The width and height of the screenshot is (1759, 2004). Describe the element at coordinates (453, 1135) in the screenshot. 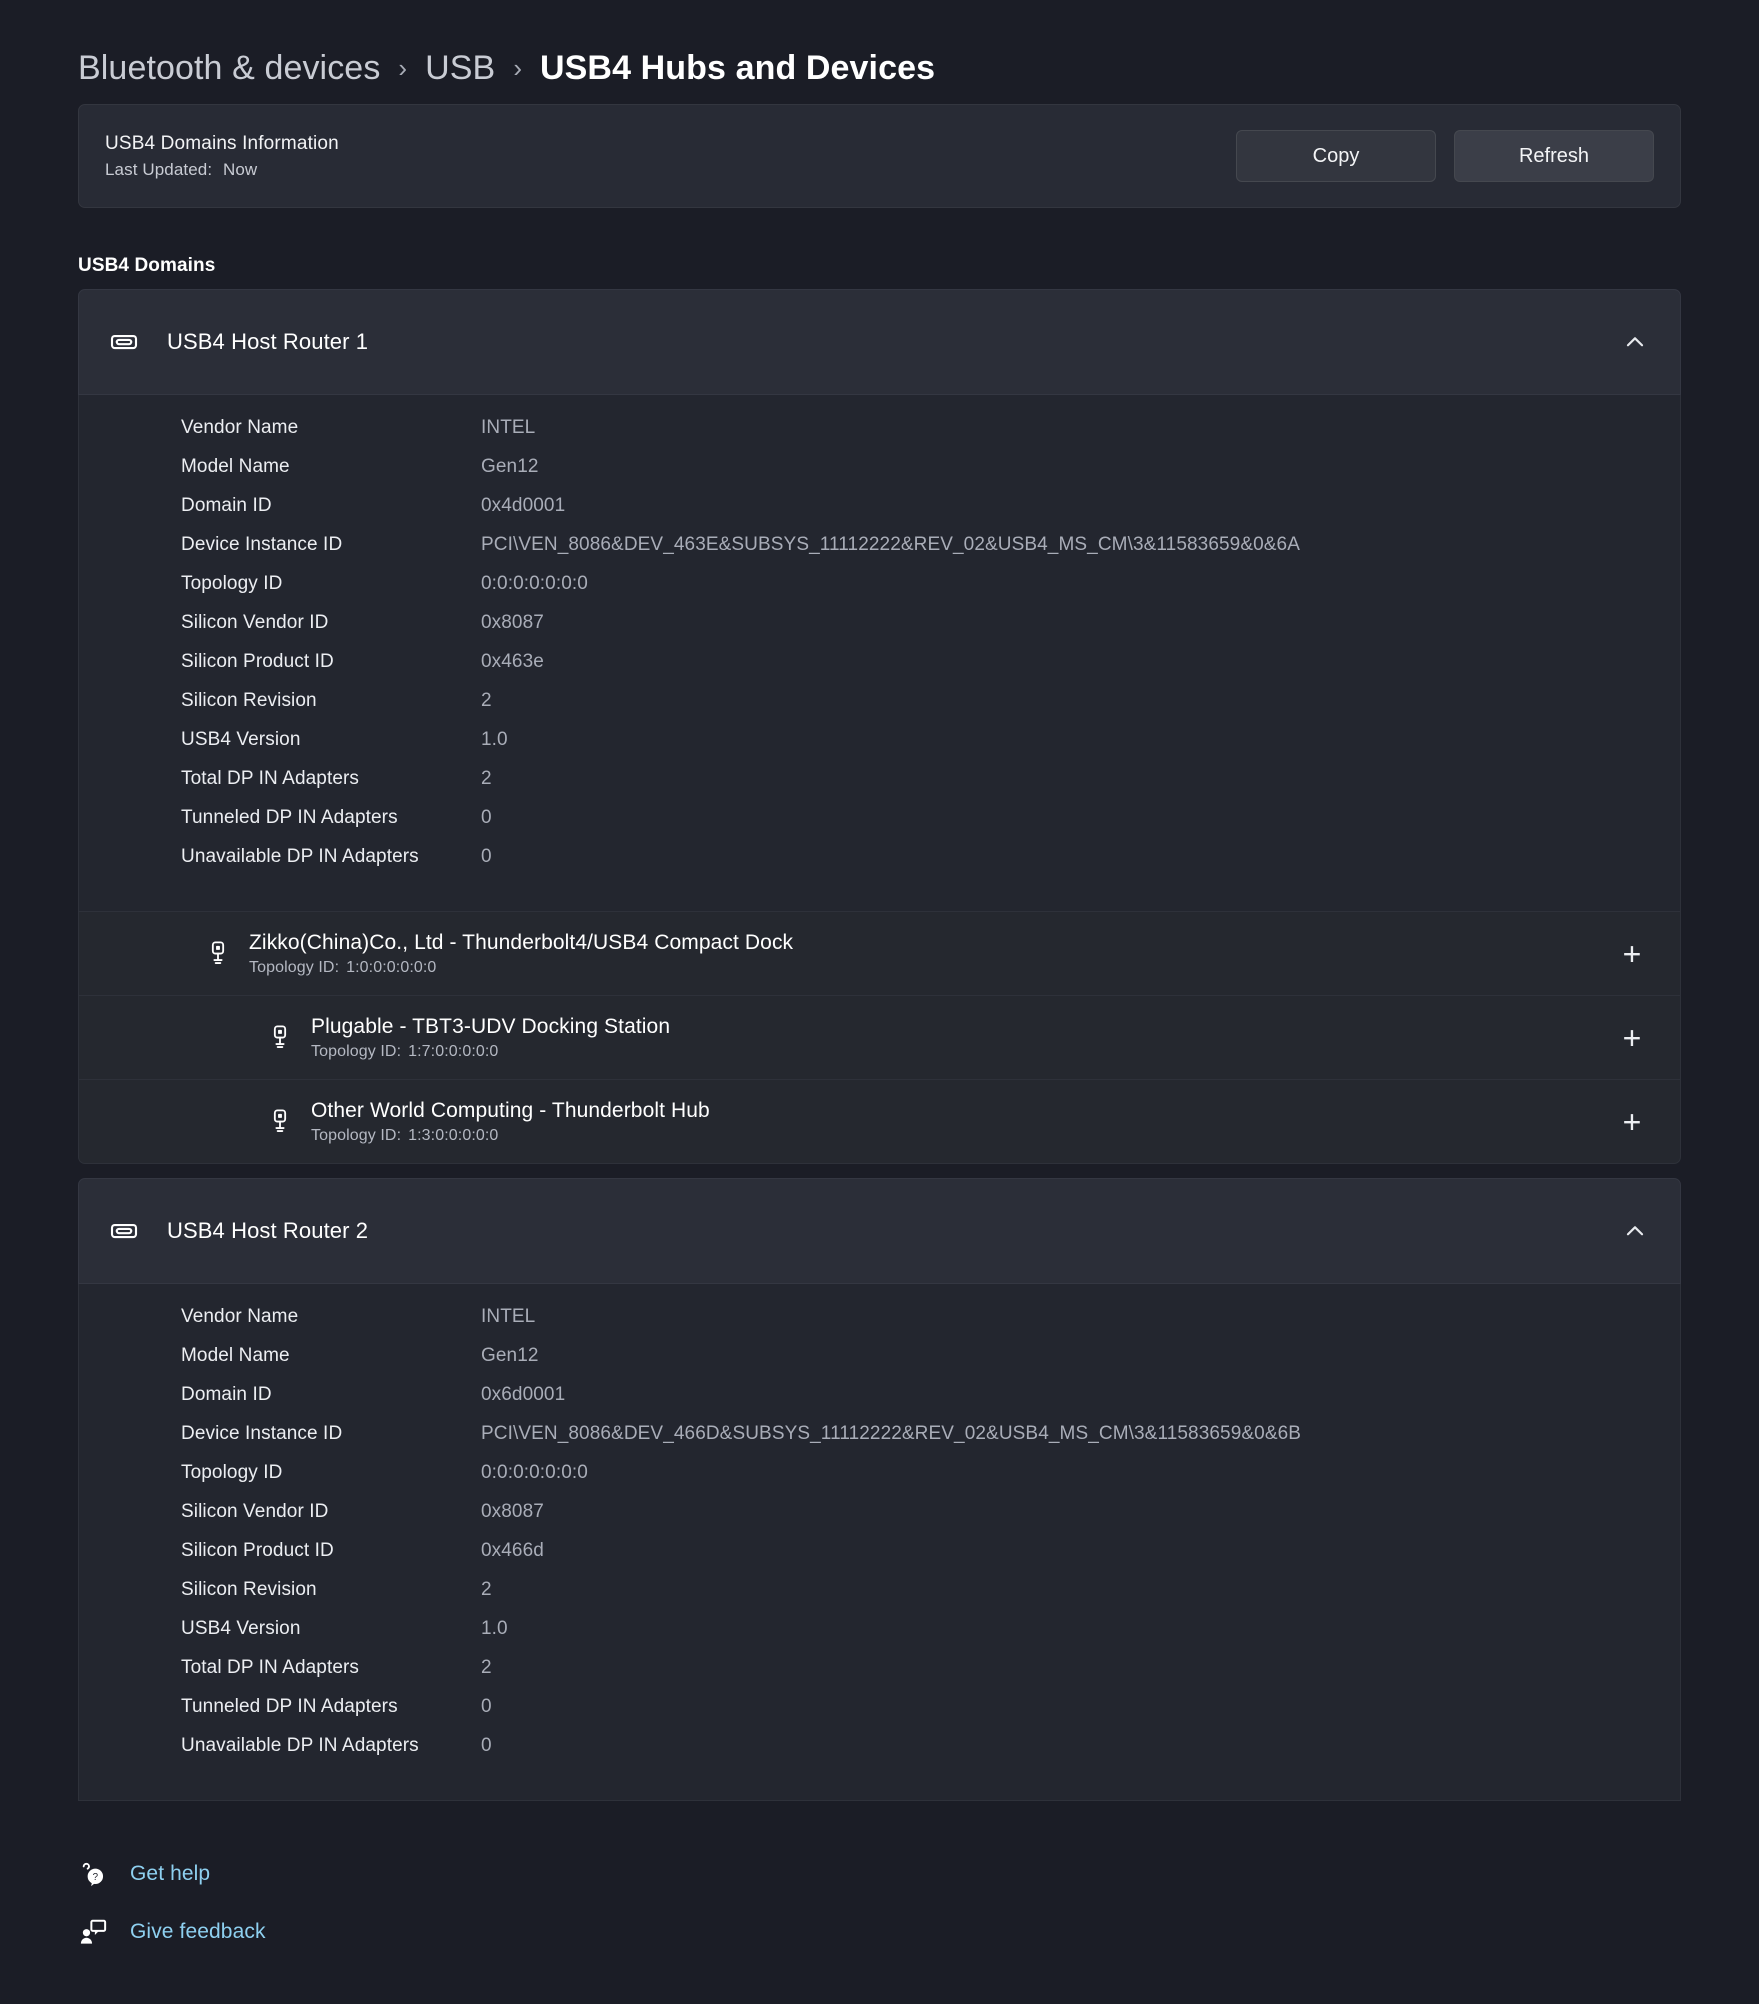

I see `topology-value: 1:3:0:0:0:0:0` at that location.